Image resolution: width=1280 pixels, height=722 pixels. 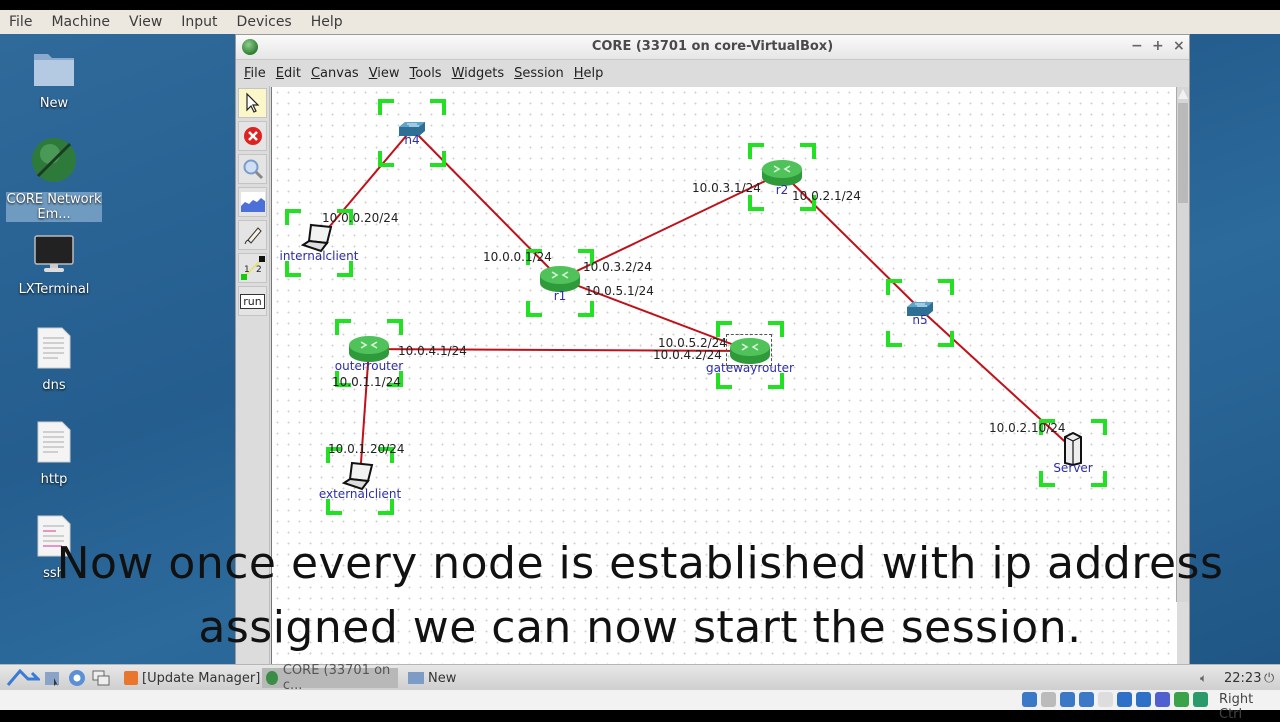 I want to click on browser-launcher, so click(x=77, y=678).